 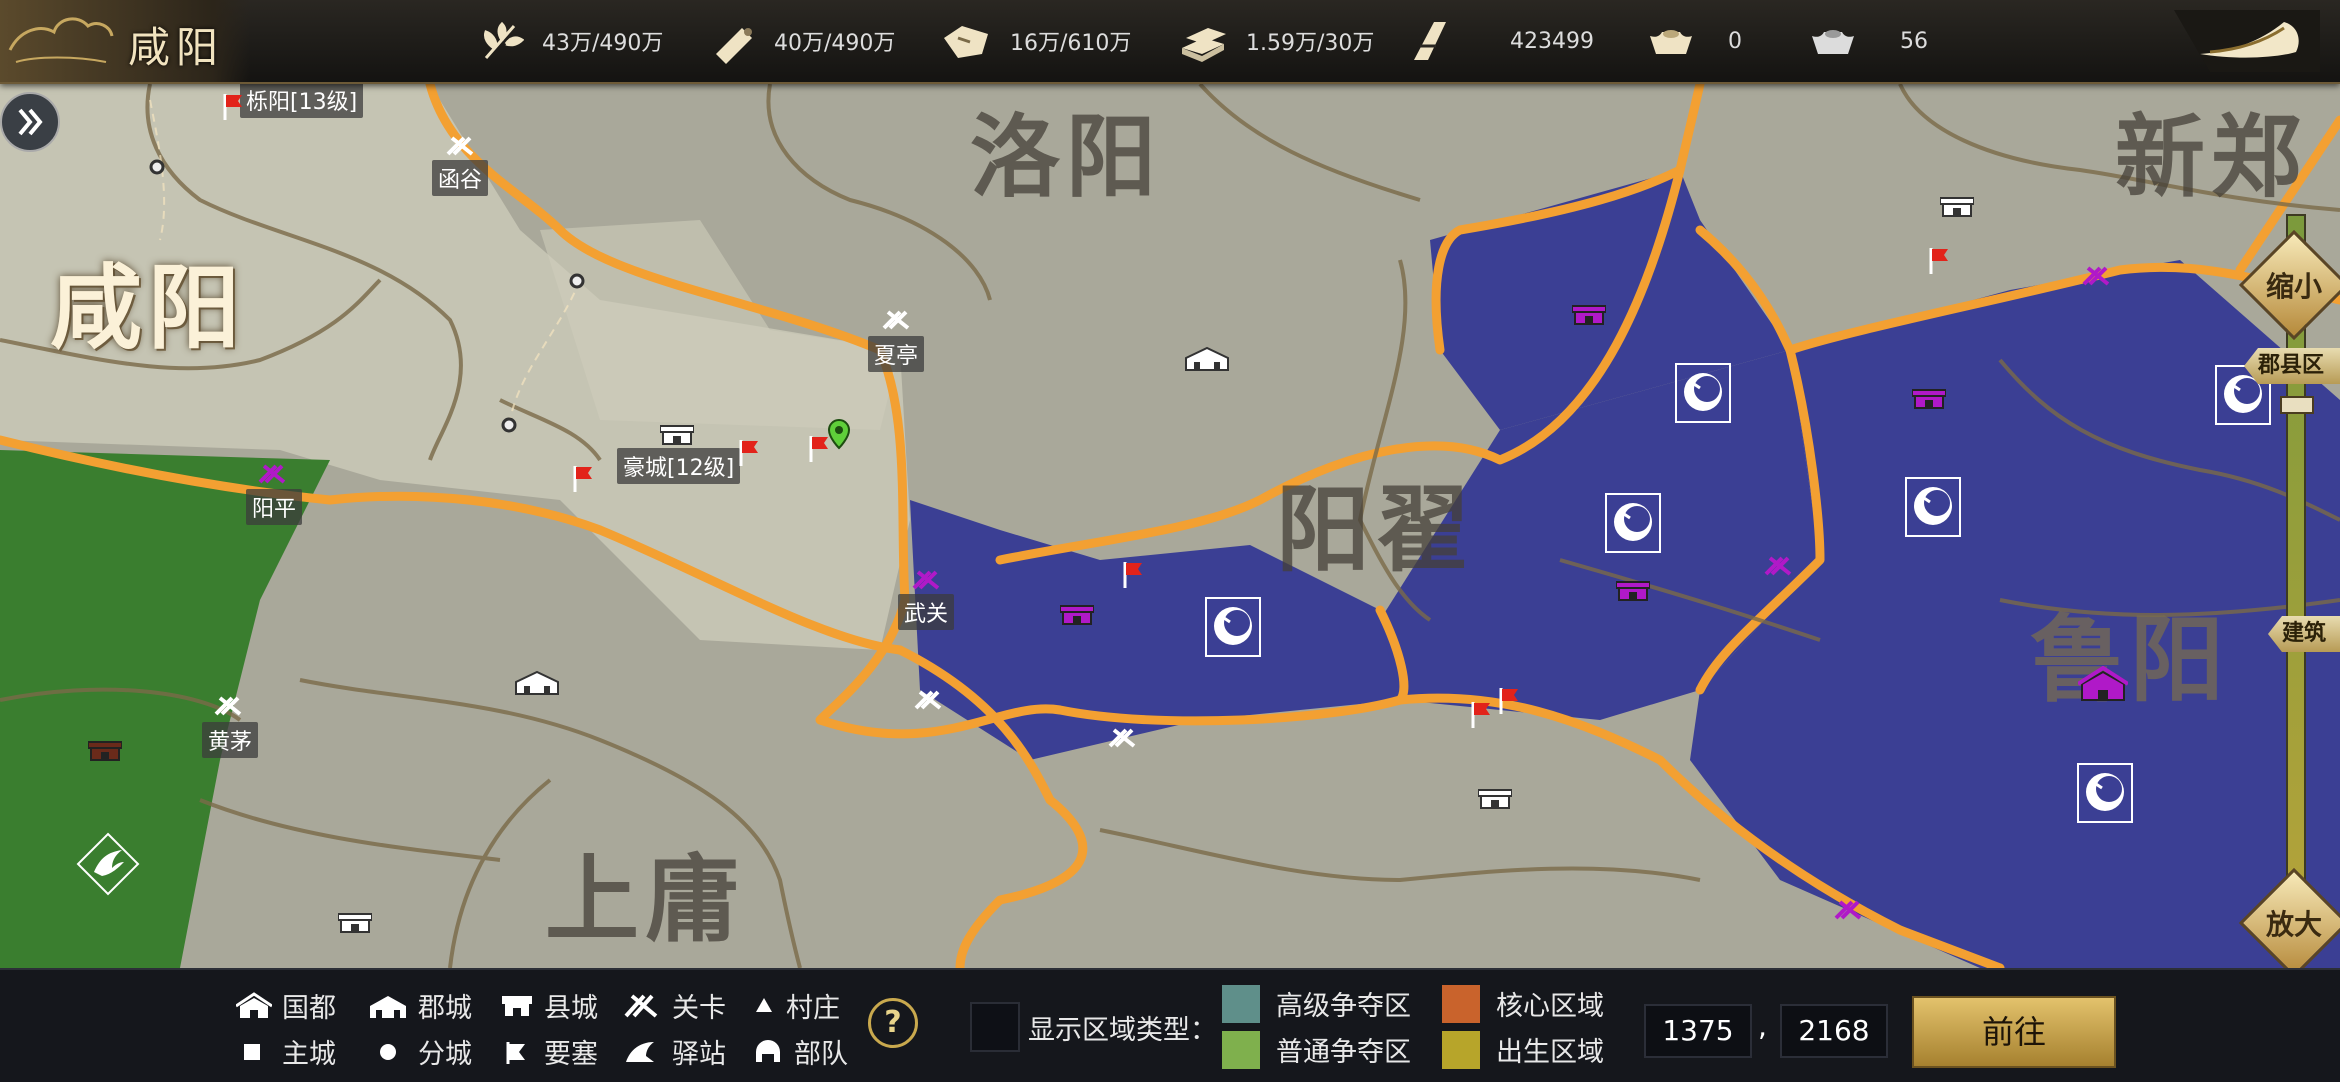 What do you see at coordinates (764, 1004) in the screenshot?
I see `village-icon` at bounding box center [764, 1004].